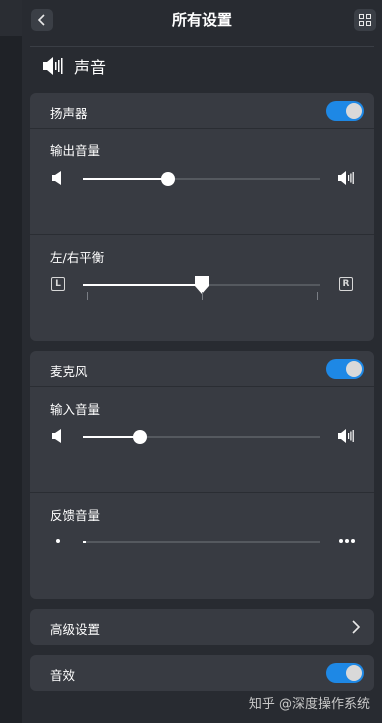 This screenshot has height=723, width=382. I want to click on balance-tick-center, so click(202, 296).